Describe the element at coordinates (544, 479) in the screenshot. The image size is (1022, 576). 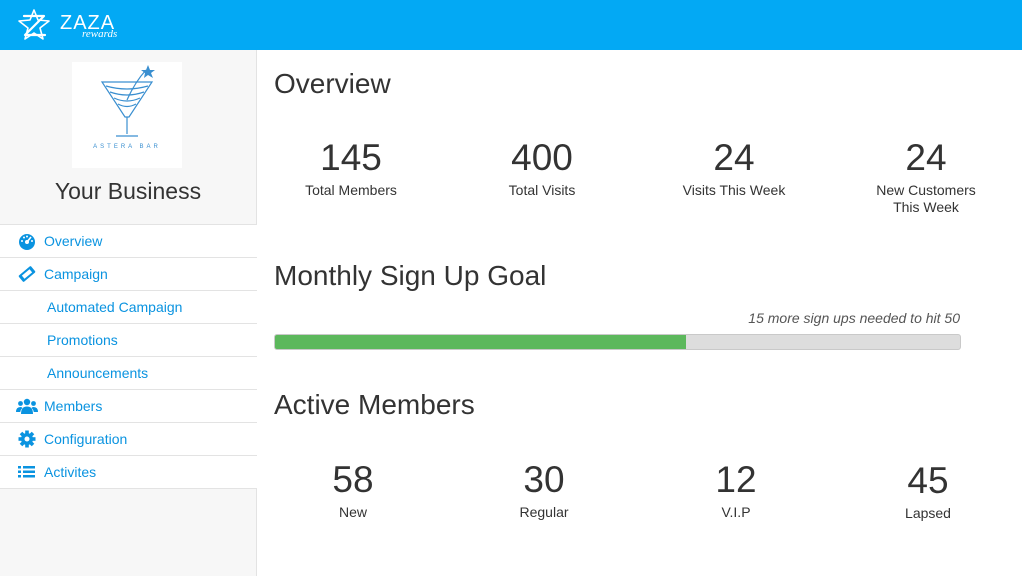
I see `stat-value: 30` at that location.